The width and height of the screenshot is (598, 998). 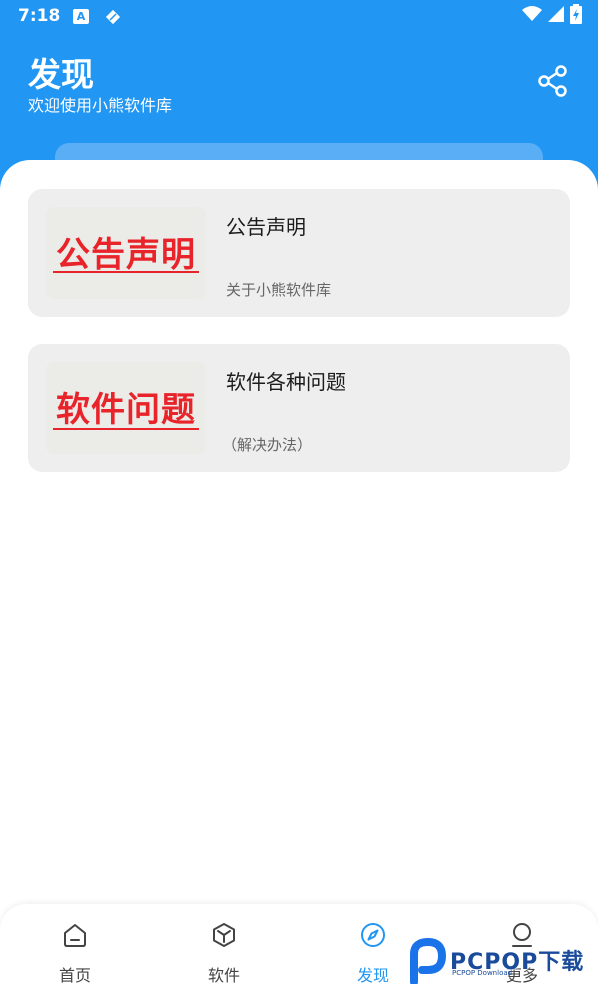 I want to click on thumbnail-text: 软件问题, so click(x=126, y=410).